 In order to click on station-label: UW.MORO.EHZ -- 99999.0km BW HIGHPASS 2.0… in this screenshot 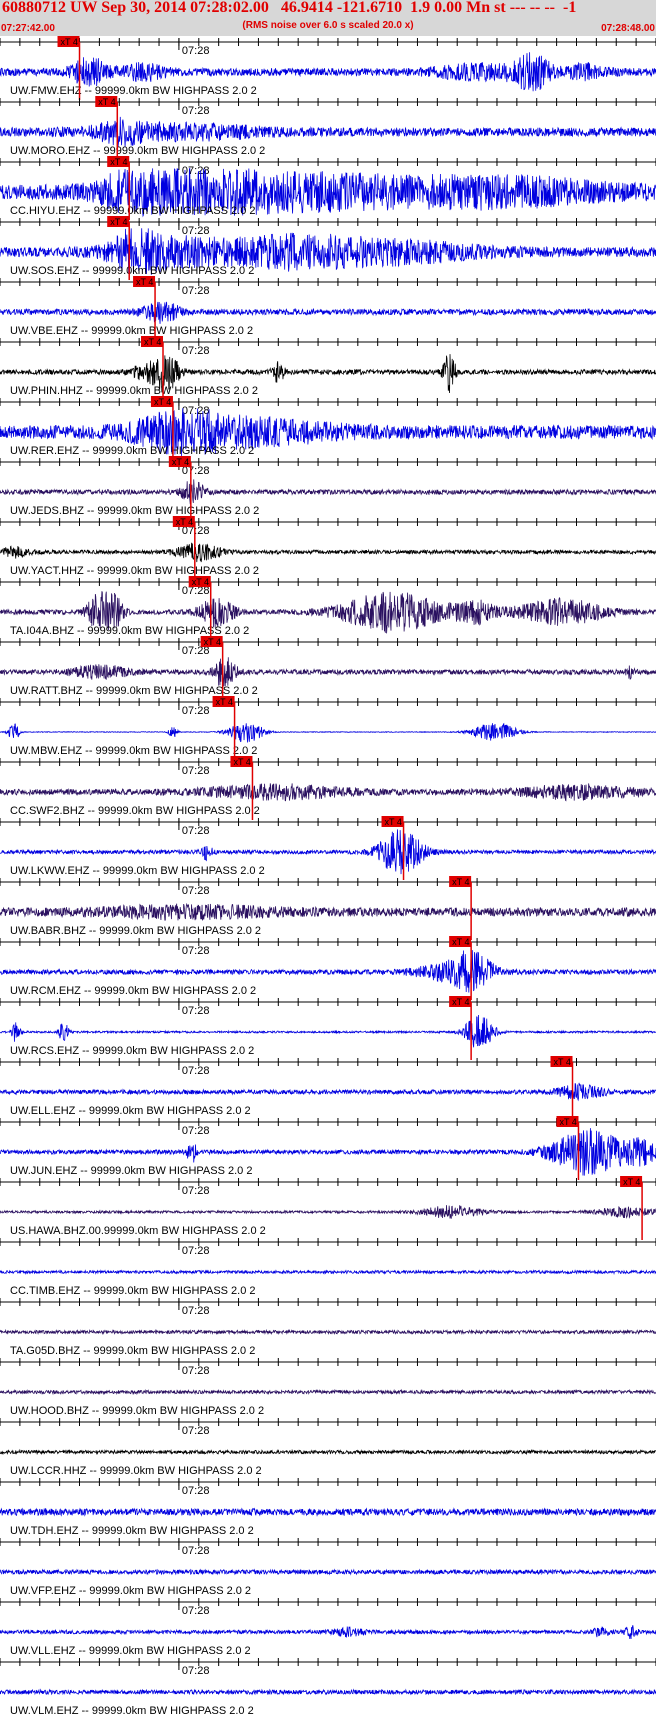, I will do `click(137, 151)`.